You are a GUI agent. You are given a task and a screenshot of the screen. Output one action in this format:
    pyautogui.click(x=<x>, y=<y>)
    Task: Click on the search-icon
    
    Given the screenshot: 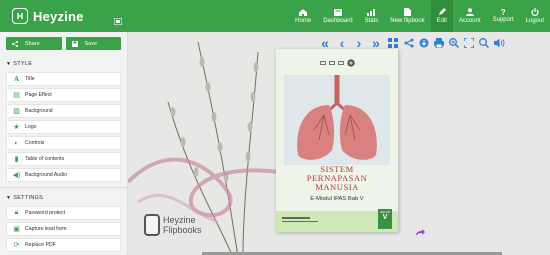 What is the action you would take?
    pyautogui.click(x=484, y=43)
    